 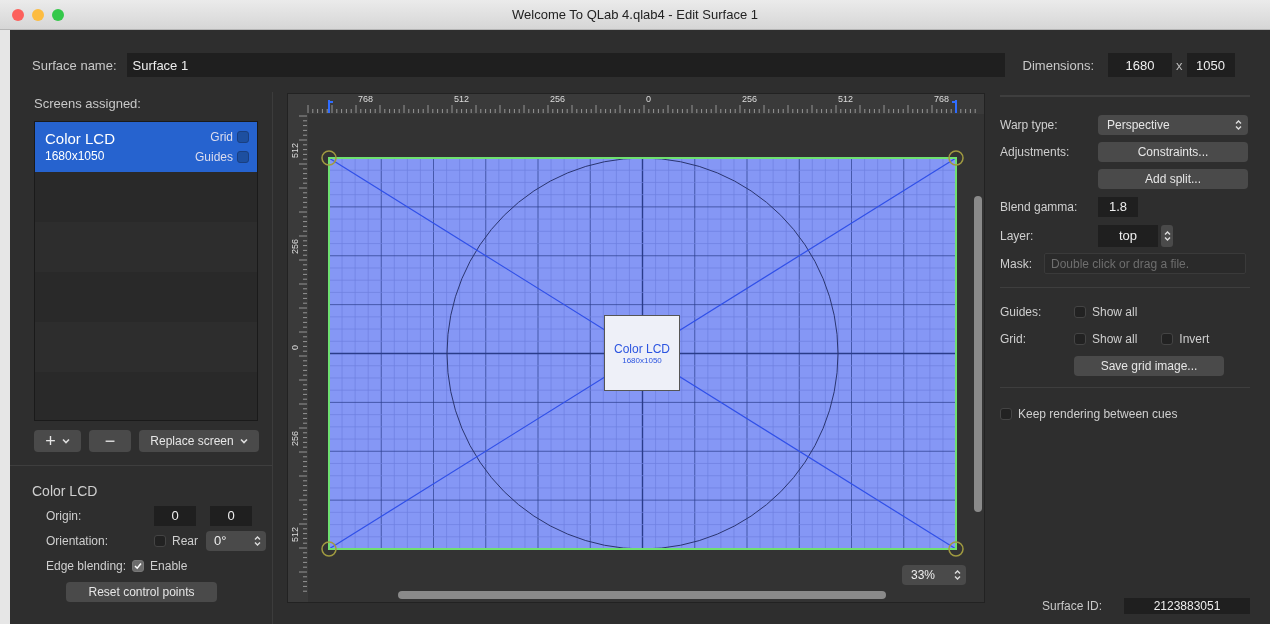 I want to click on rear-label: Rear, so click(x=185, y=540).